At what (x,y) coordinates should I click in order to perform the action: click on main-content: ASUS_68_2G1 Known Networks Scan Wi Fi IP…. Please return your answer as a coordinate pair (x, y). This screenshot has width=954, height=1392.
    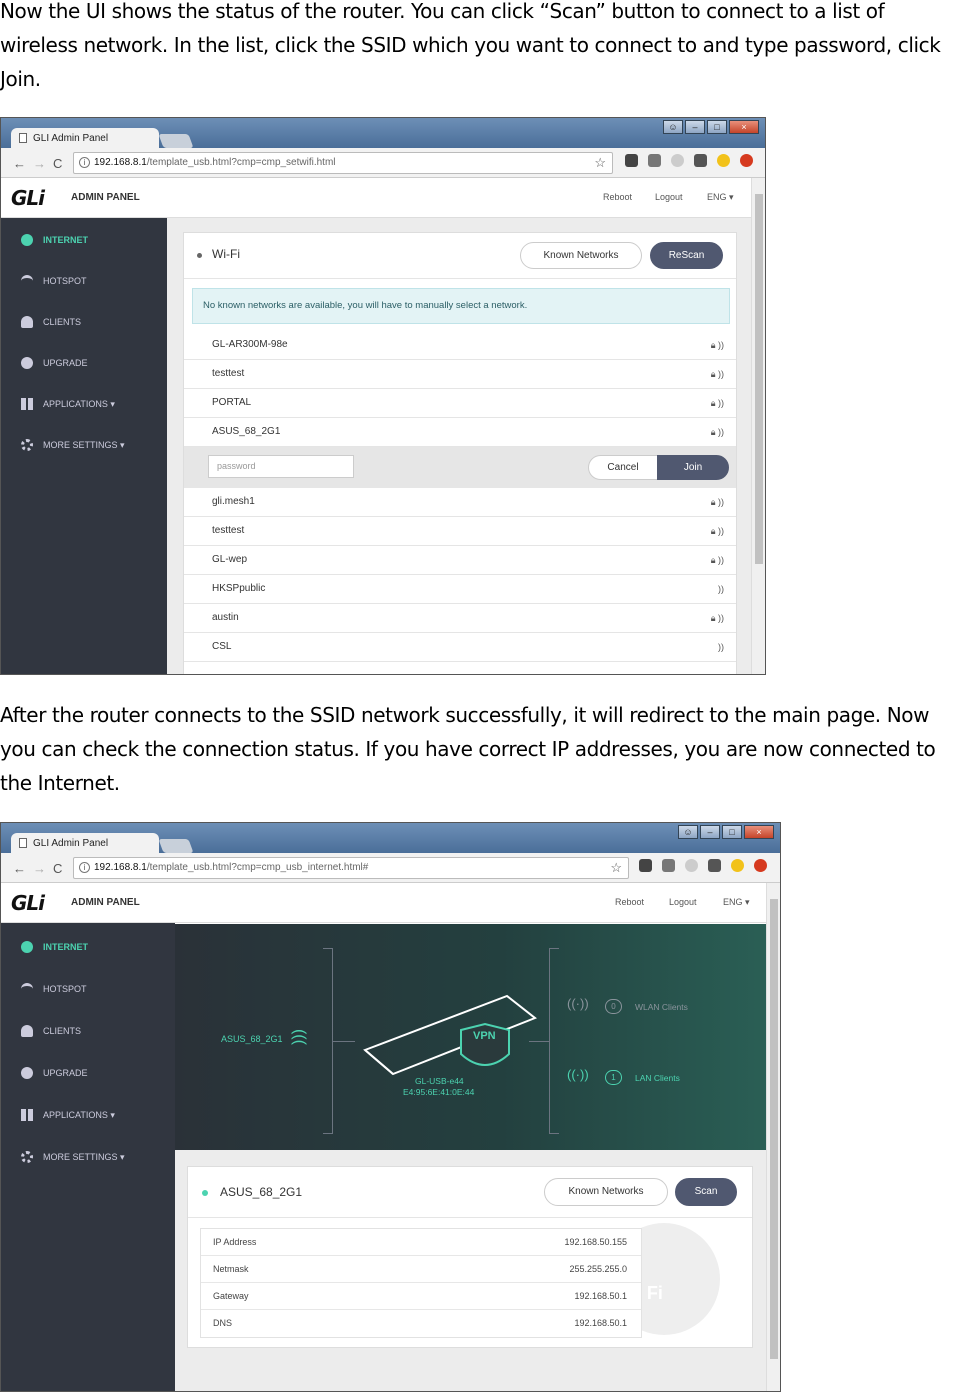
    Looking at the image, I should click on (471, 1270).